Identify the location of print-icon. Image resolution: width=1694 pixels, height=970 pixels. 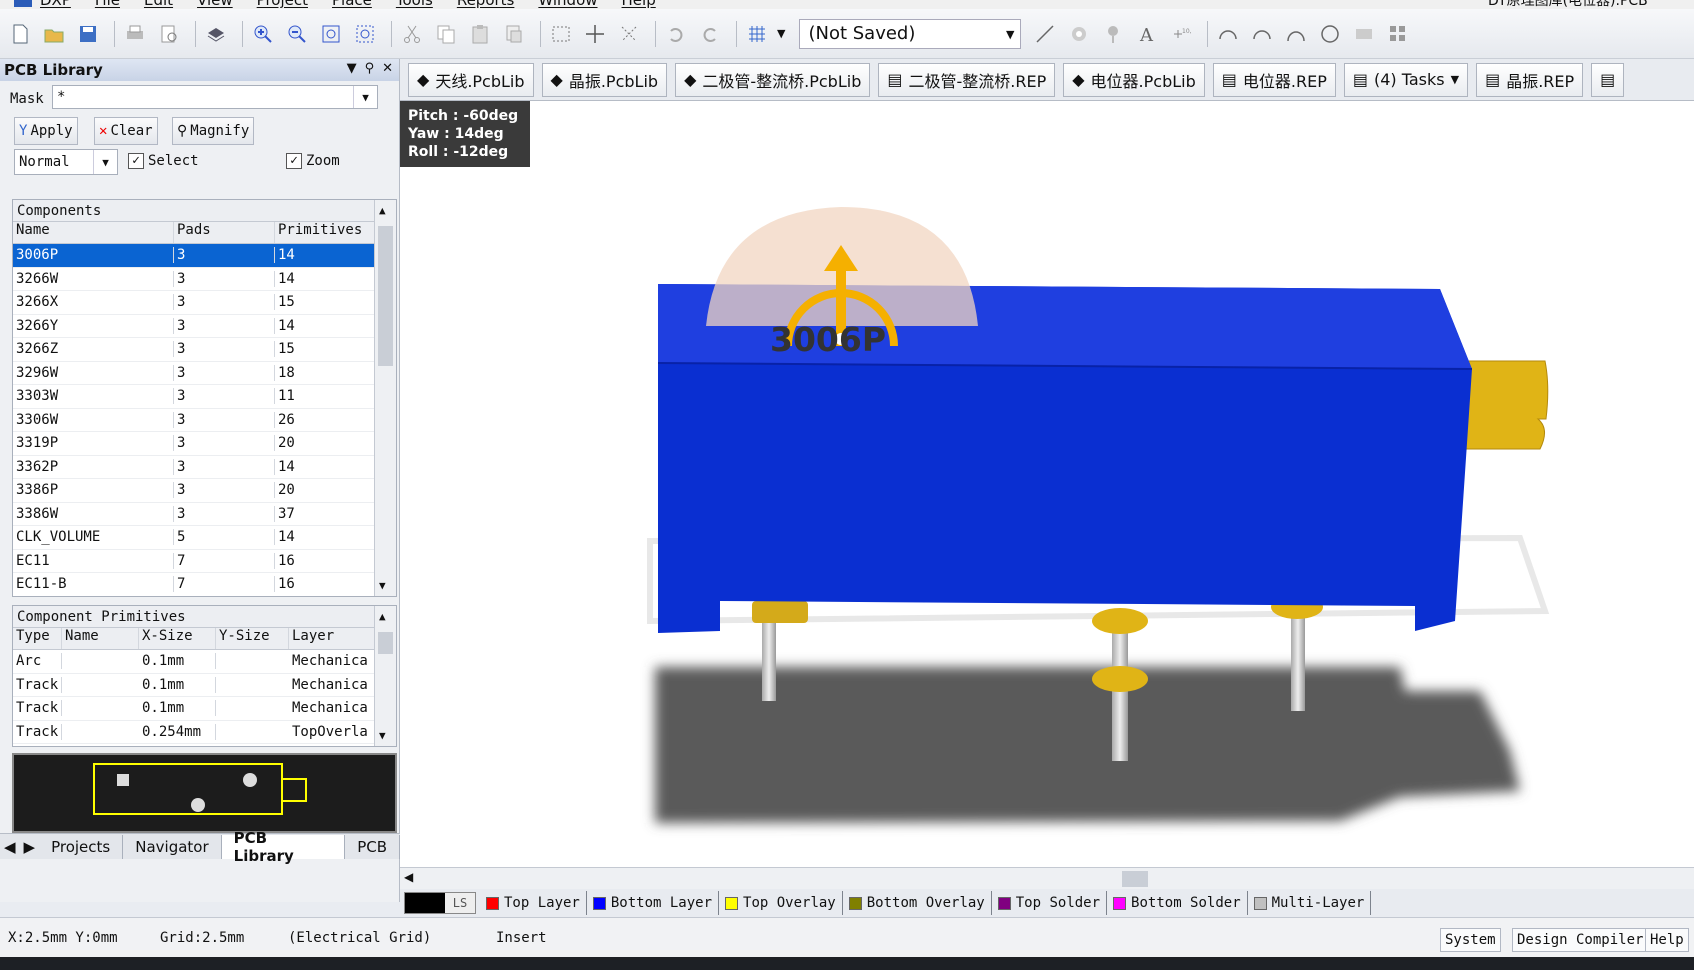
(135, 34).